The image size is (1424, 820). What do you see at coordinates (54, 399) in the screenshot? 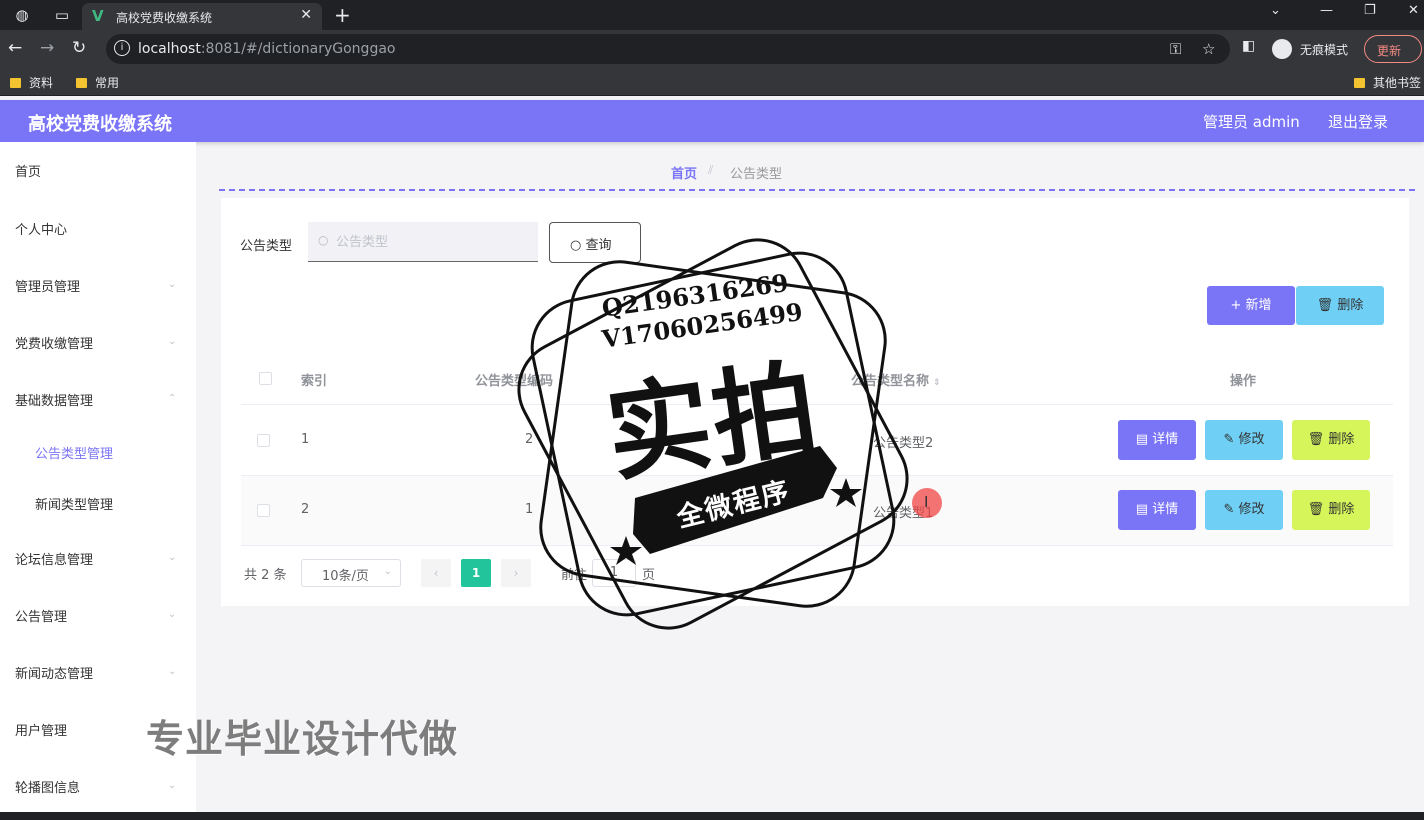
I see `sidebar-item-base-data: 基础数据管理` at bounding box center [54, 399].